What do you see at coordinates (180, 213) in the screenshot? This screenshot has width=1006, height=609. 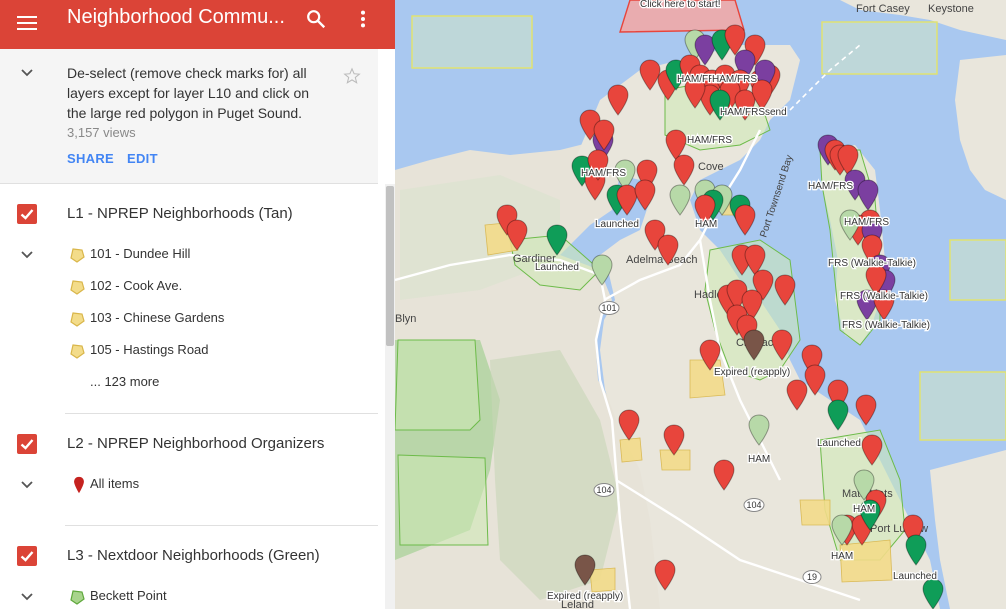 I see `layer-title-l1: L1 - NPREP Neighborhoods (Tan)` at bounding box center [180, 213].